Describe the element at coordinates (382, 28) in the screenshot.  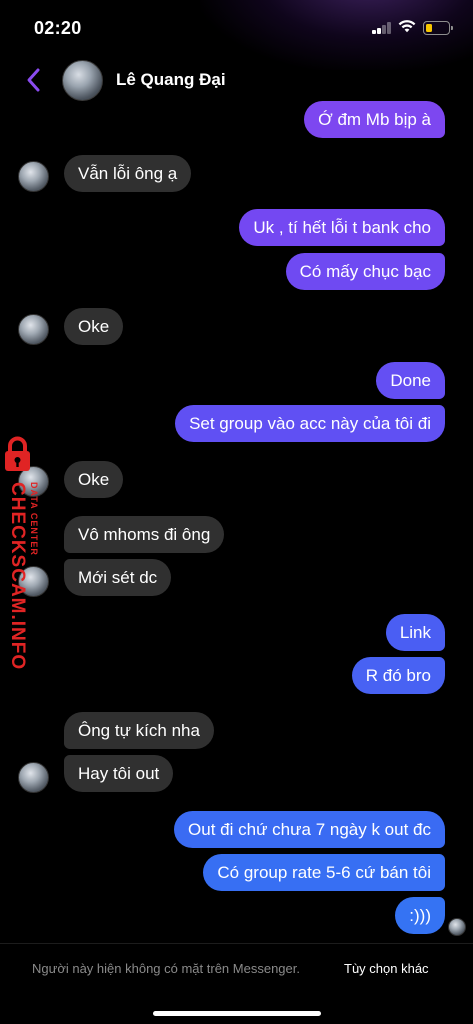
I see `cellular-signal-icon` at that location.